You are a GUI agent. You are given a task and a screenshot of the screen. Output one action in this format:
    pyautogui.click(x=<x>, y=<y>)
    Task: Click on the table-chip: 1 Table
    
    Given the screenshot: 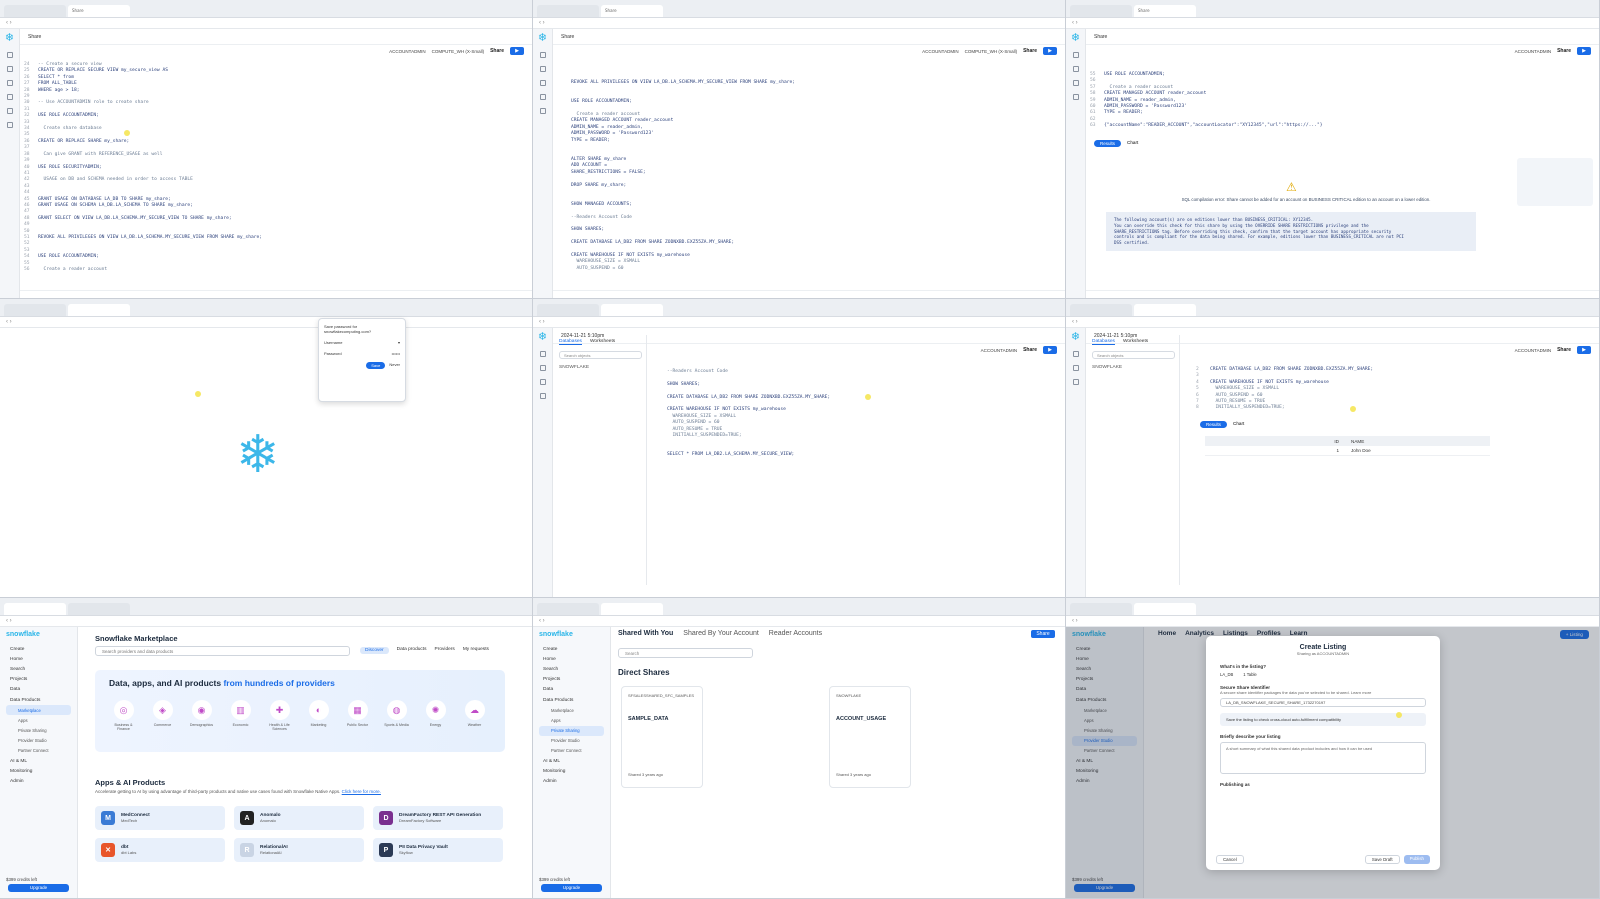 What is the action you would take?
    pyautogui.click(x=1249, y=674)
    